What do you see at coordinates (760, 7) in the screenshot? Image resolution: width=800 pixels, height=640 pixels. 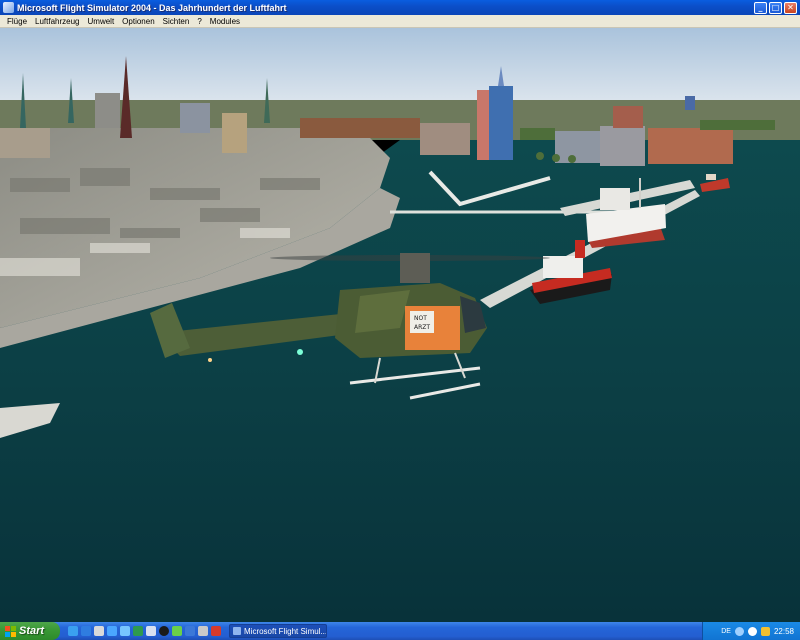 I see `minimize-button: _` at bounding box center [760, 7].